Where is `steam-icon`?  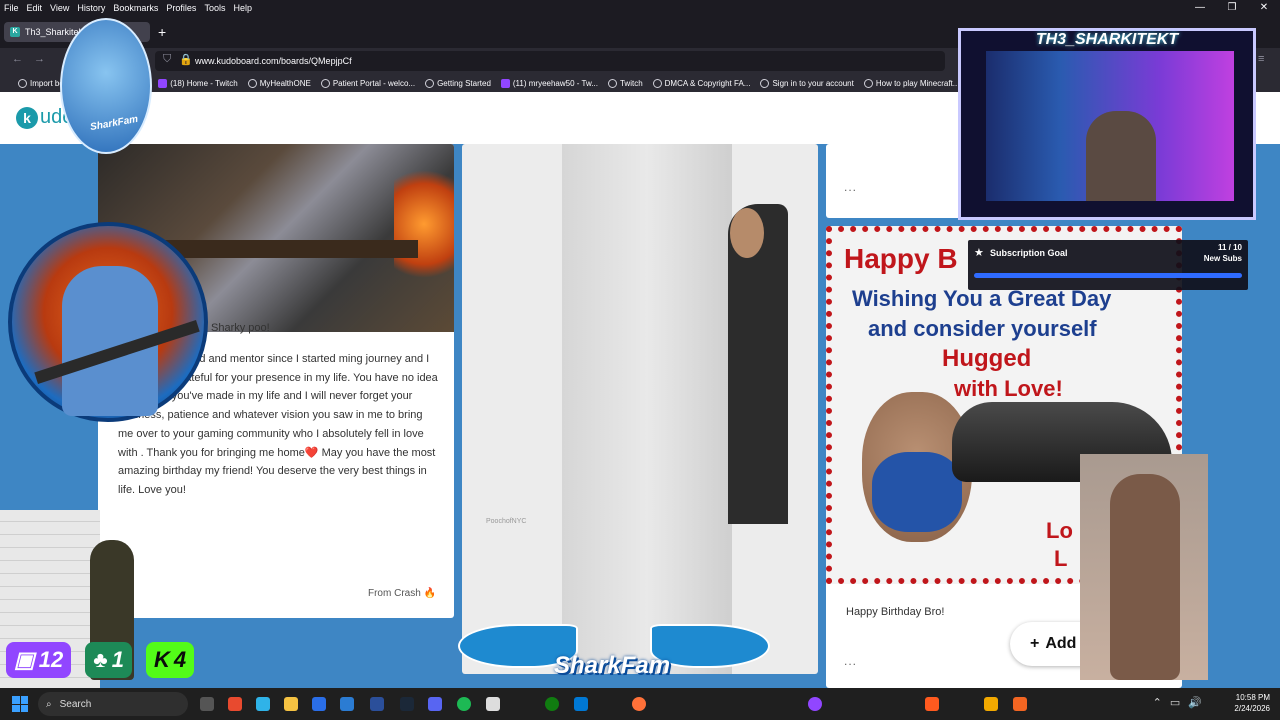 steam-icon is located at coordinates (407, 704).